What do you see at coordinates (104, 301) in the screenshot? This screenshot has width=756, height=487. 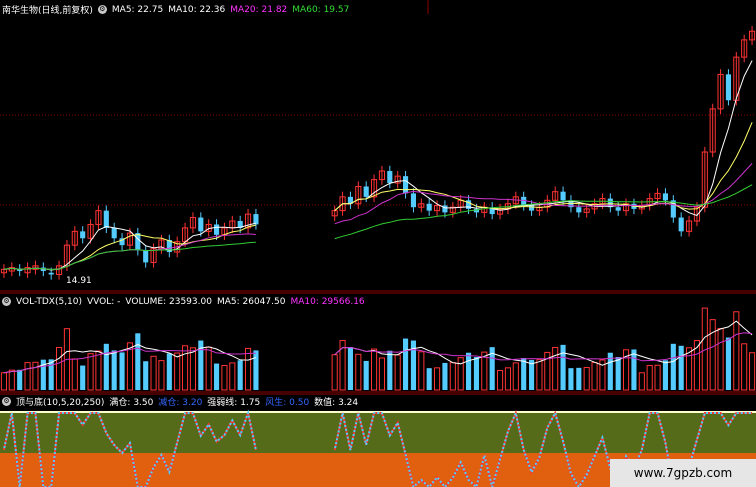 I see `vvol-label: VVOL: -` at bounding box center [104, 301].